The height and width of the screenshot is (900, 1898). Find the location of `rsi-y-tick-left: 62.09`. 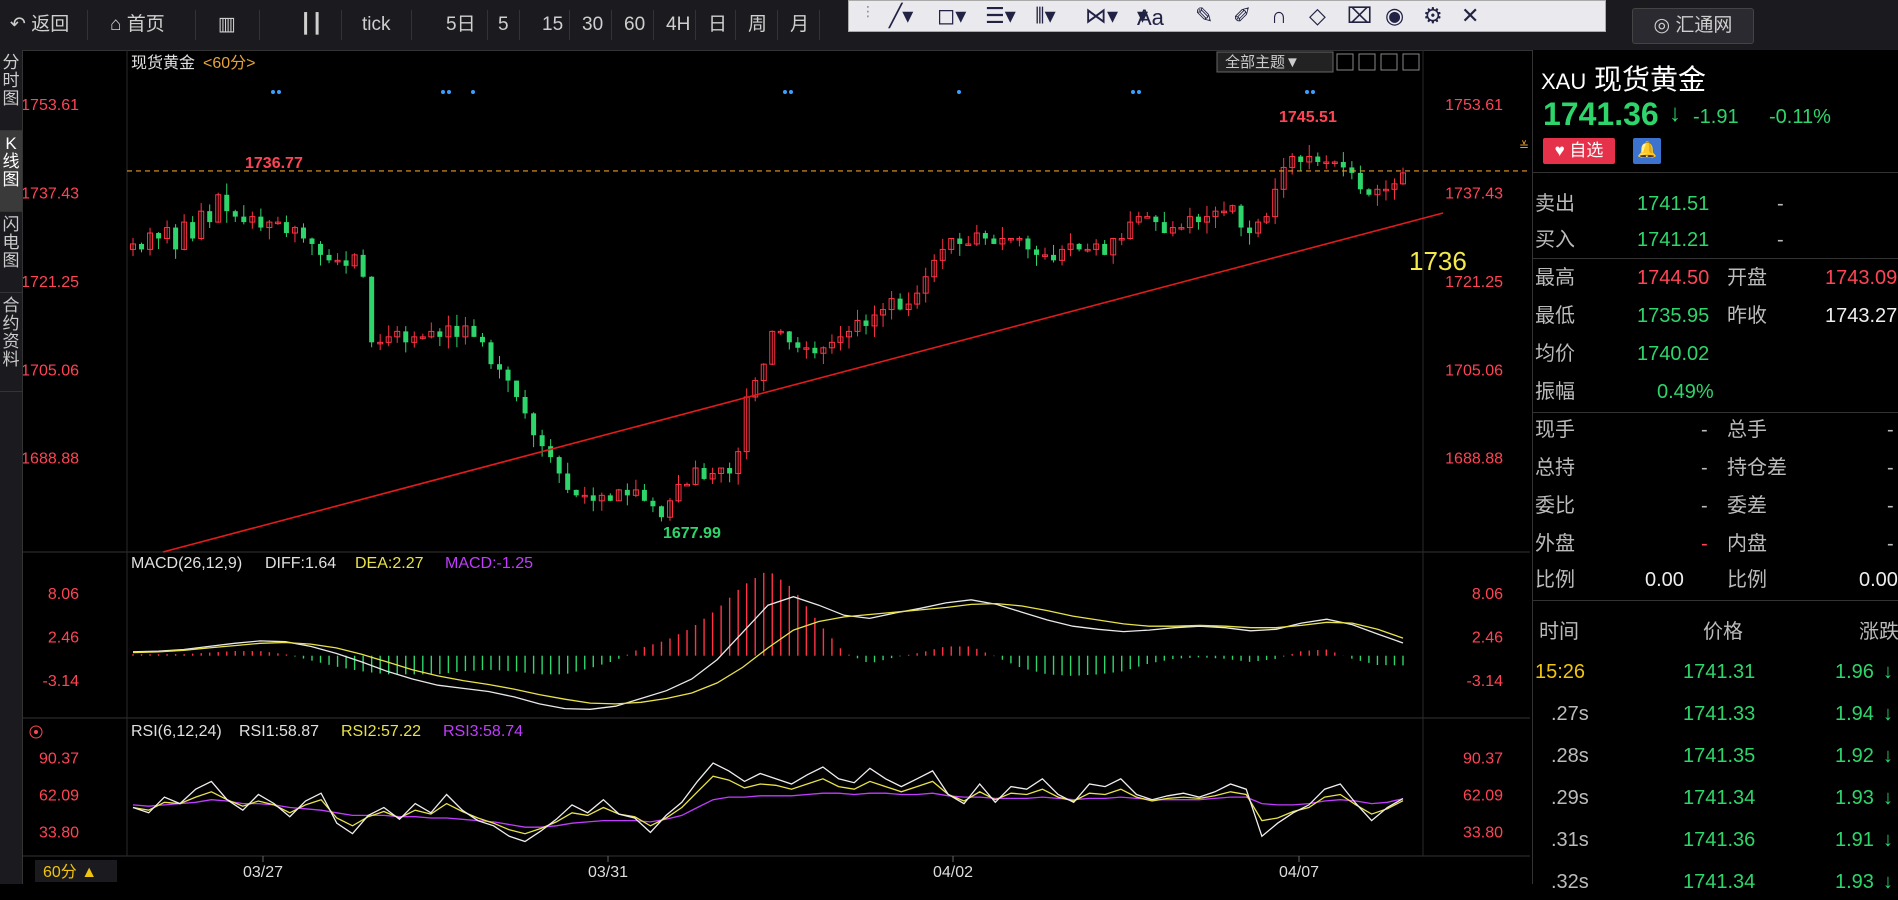

rsi-y-tick-left: 62.09 is located at coordinates (59, 795).